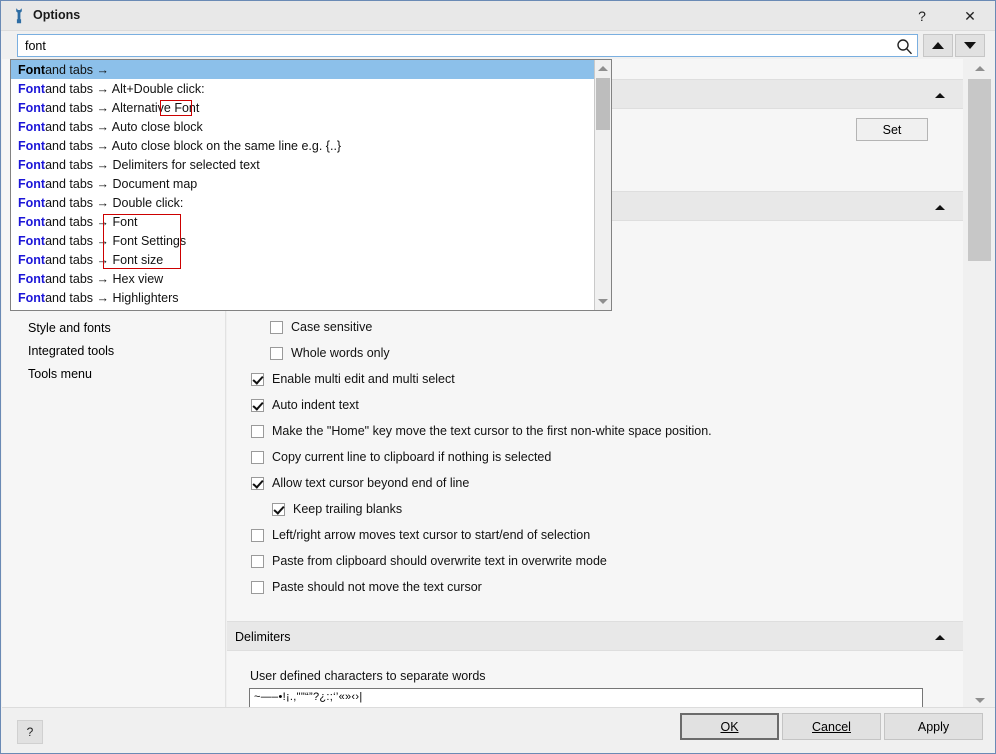  What do you see at coordinates (112, 297) in the screenshot?
I see `suggestion-rest: and tabs → Highlighters` at bounding box center [112, 297].